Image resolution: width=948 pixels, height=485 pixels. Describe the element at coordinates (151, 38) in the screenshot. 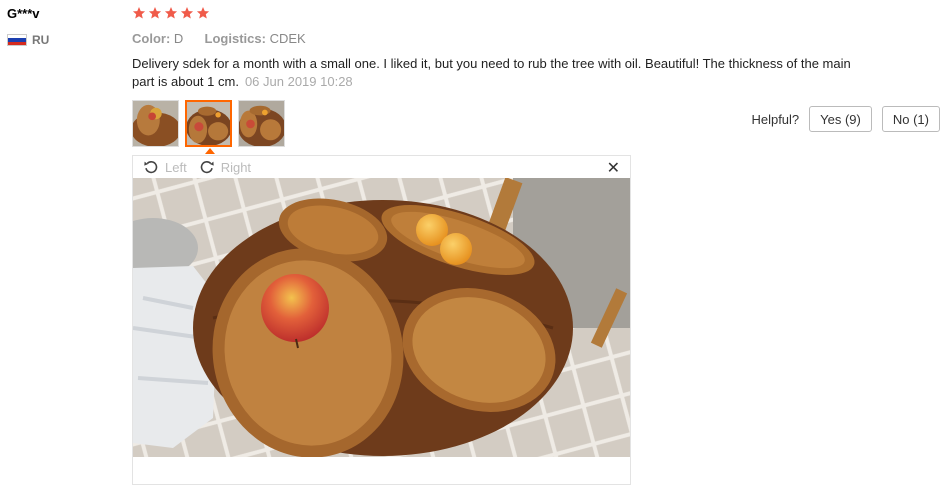

I see `color-label: Color:` at that location.